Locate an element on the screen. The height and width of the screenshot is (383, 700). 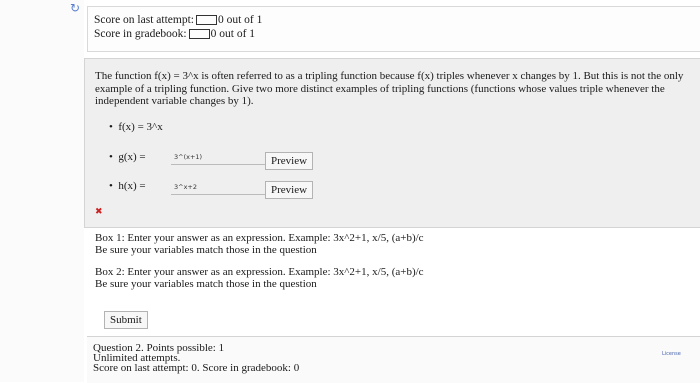
h-function-label: • h(x) = is located at coordinates (127, 186).